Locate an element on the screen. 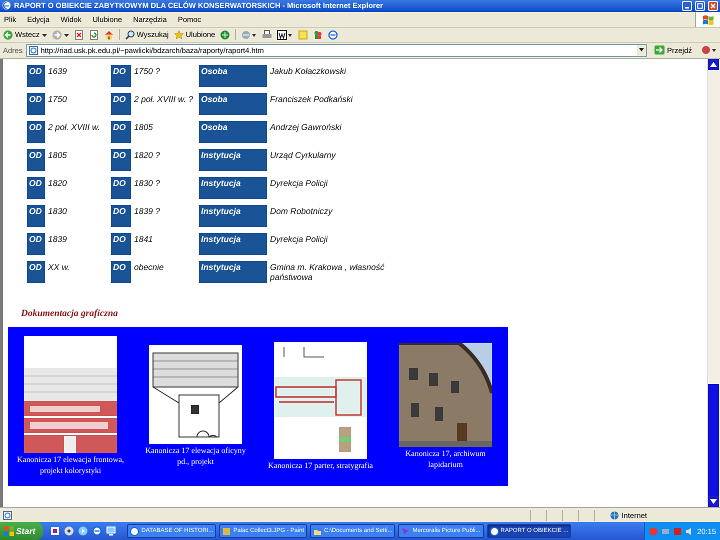 Image resolution: width=720 pixels, height=540 pixels. printer-icon is located at coordinates (267, 35).